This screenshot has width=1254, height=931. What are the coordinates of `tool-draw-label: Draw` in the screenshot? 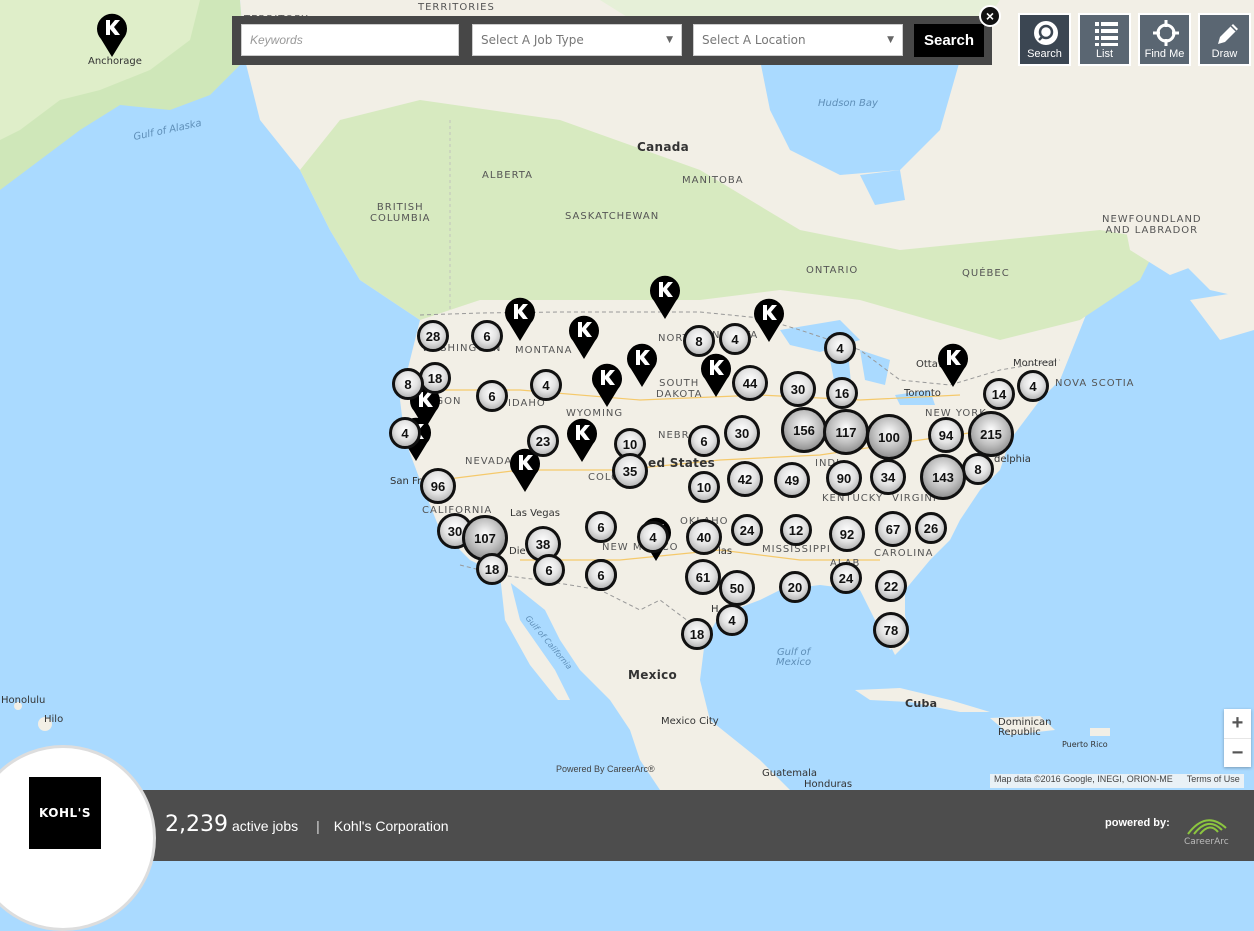 It's located at (1224, 54).